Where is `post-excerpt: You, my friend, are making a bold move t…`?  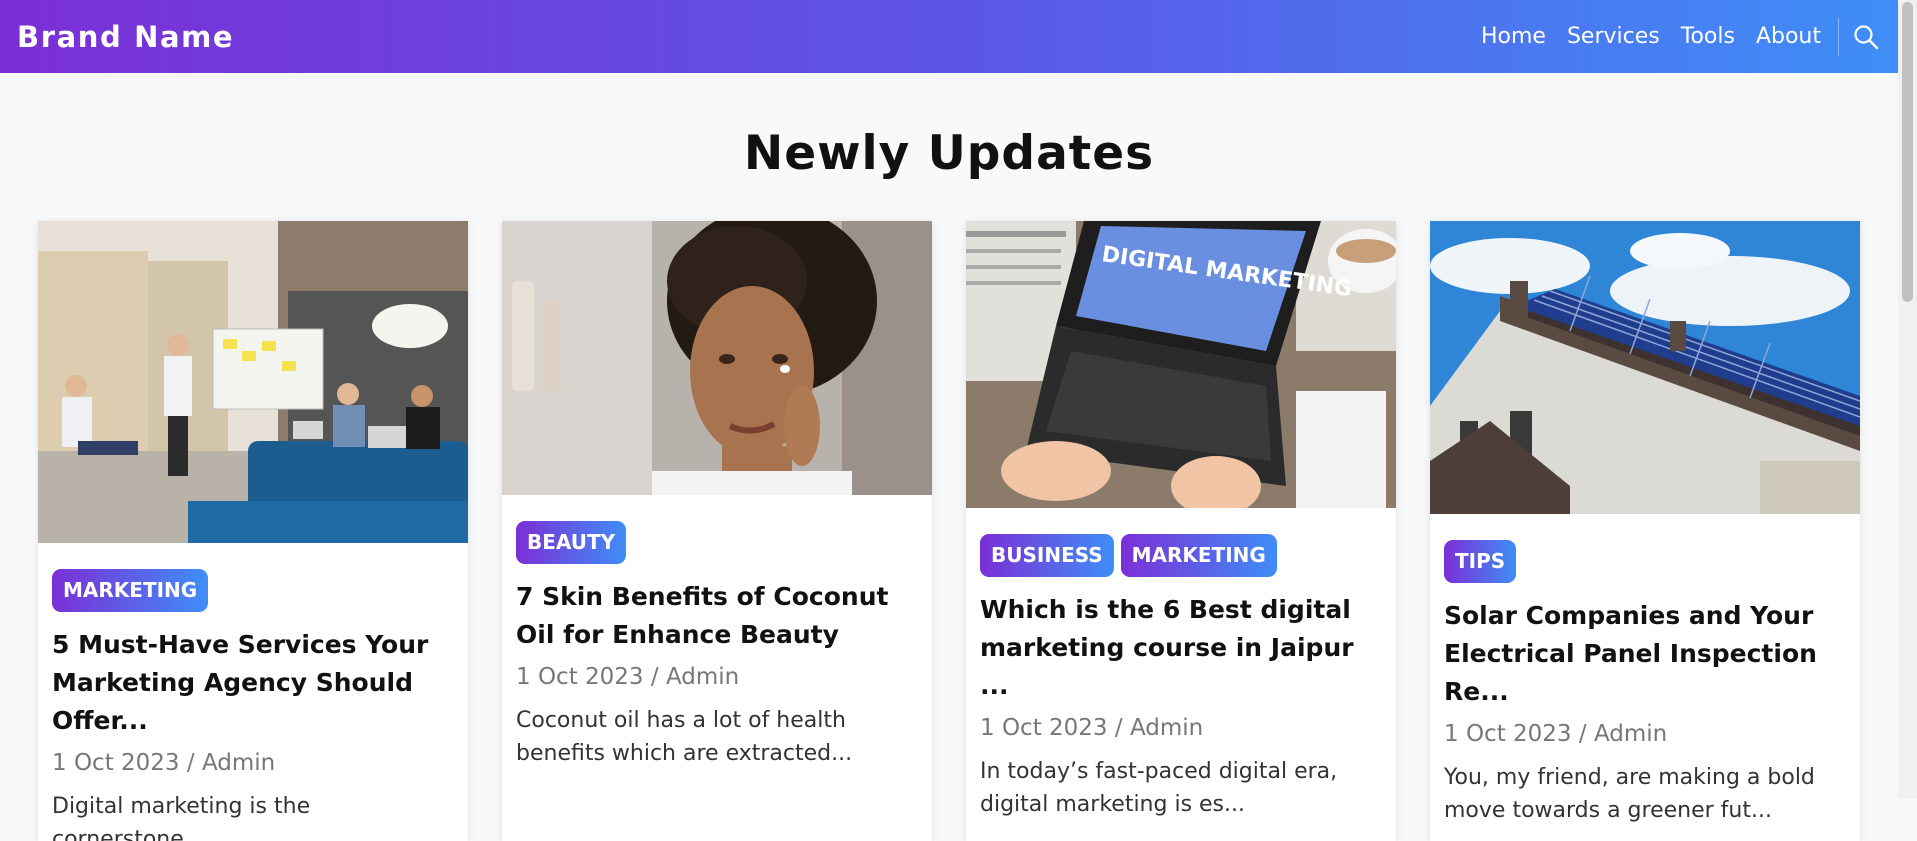 post-excerpt: You, my friend, are making a bold move t… is located at coordinates (1629, 794).